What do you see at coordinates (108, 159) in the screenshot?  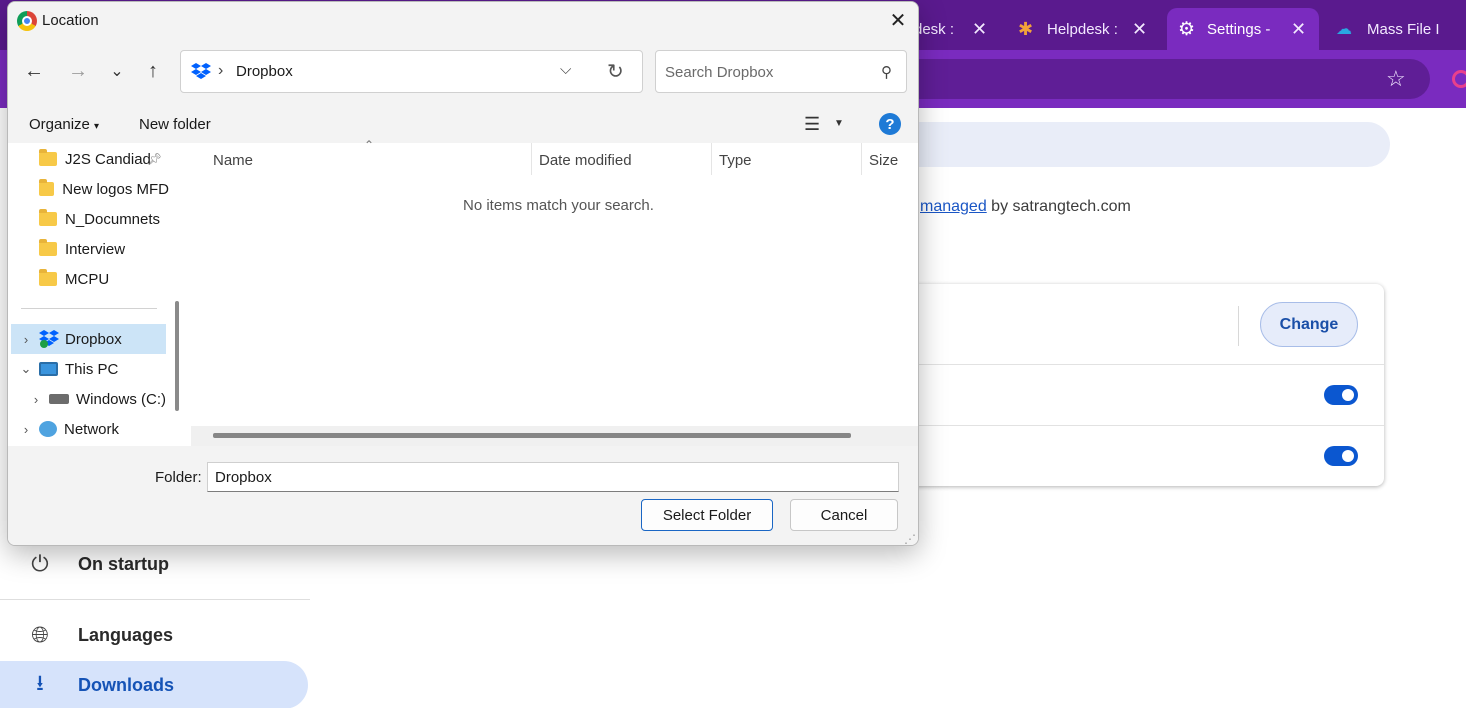 I see `tree-item-label: J2S Candiad` at bounding box center [108, 159].